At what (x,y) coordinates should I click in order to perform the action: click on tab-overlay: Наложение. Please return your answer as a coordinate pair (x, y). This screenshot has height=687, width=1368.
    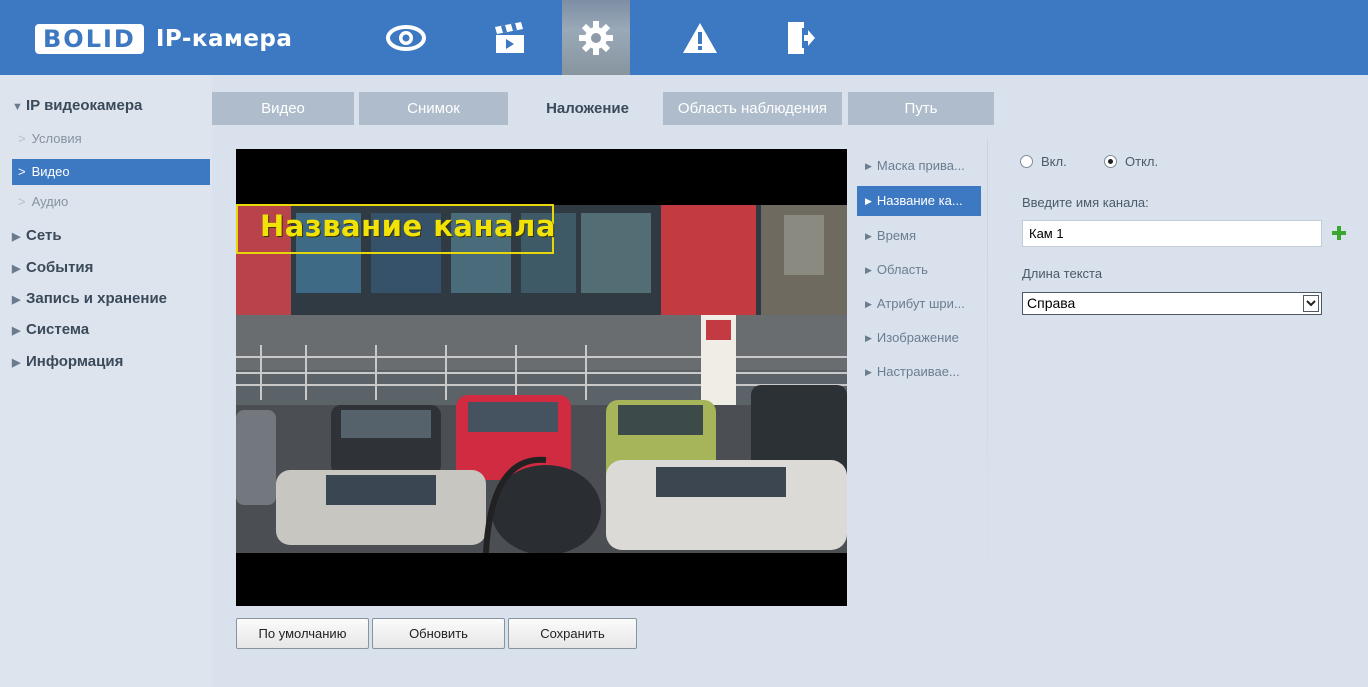
    Looking at the image, I should click on (587, 108).